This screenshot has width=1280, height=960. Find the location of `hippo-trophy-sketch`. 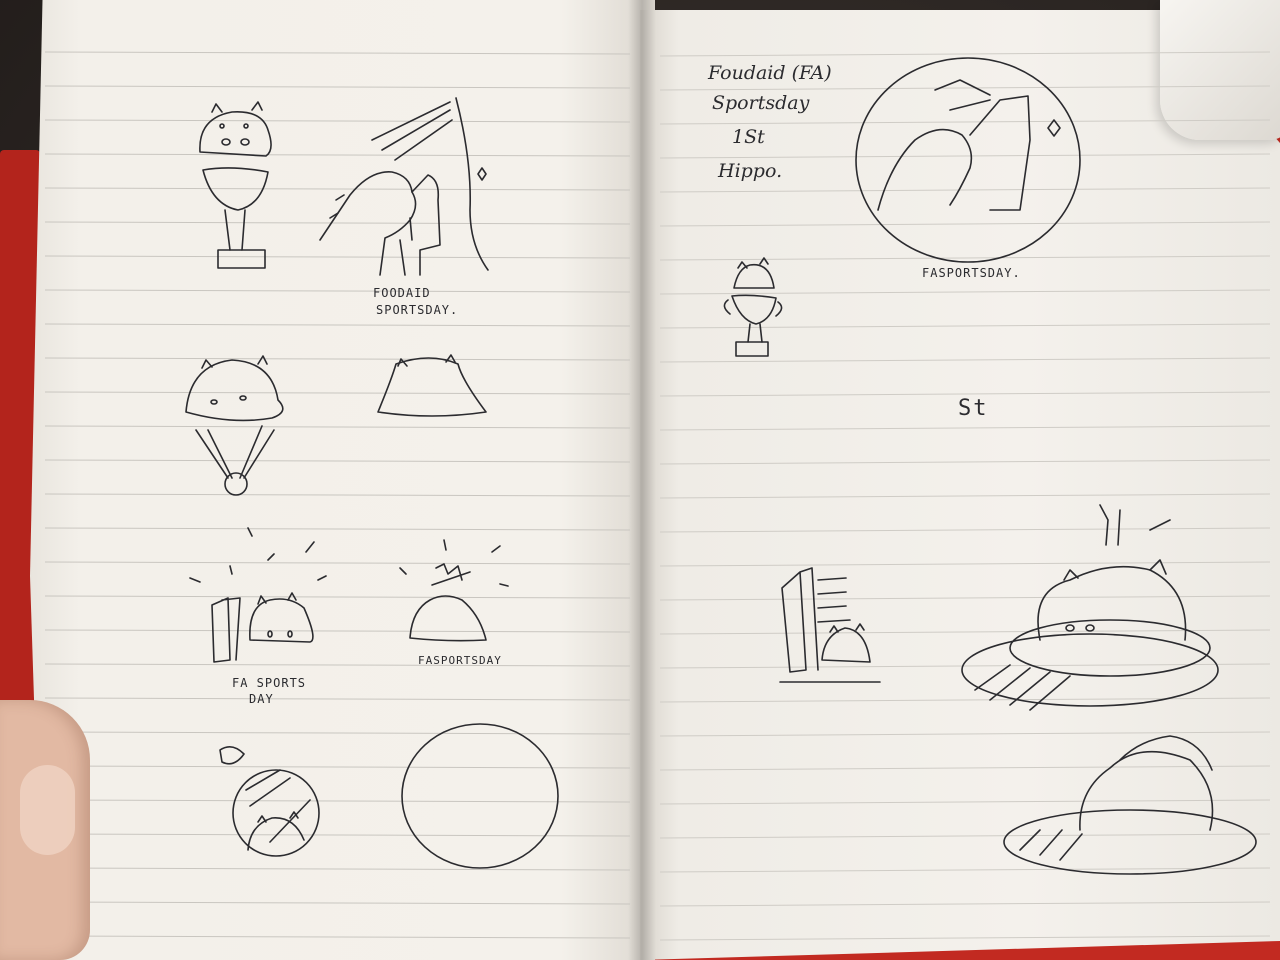

hippo-trophy-sketch is located at coordinates (235, 185).